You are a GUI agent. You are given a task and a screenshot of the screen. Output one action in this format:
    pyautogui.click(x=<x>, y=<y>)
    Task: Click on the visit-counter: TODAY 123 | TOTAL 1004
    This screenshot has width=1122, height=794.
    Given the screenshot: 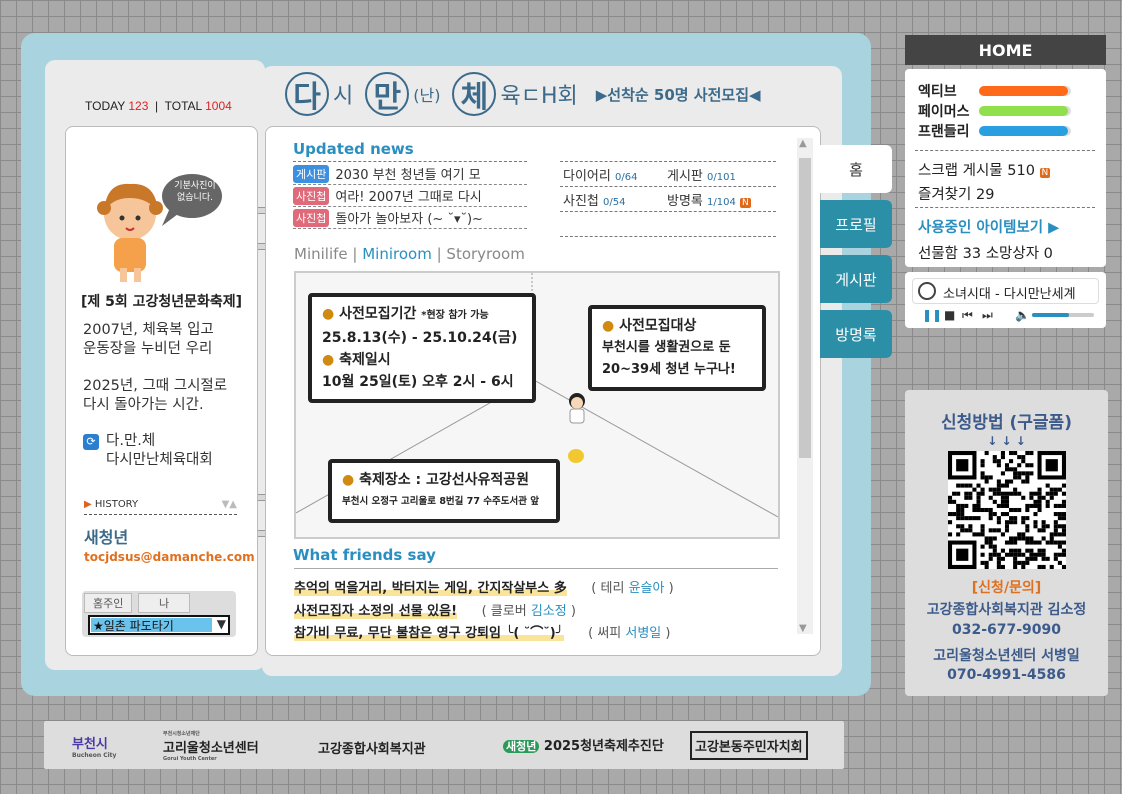 What is the action you would take?
    pyautogui.click(x=158, y=106)
    